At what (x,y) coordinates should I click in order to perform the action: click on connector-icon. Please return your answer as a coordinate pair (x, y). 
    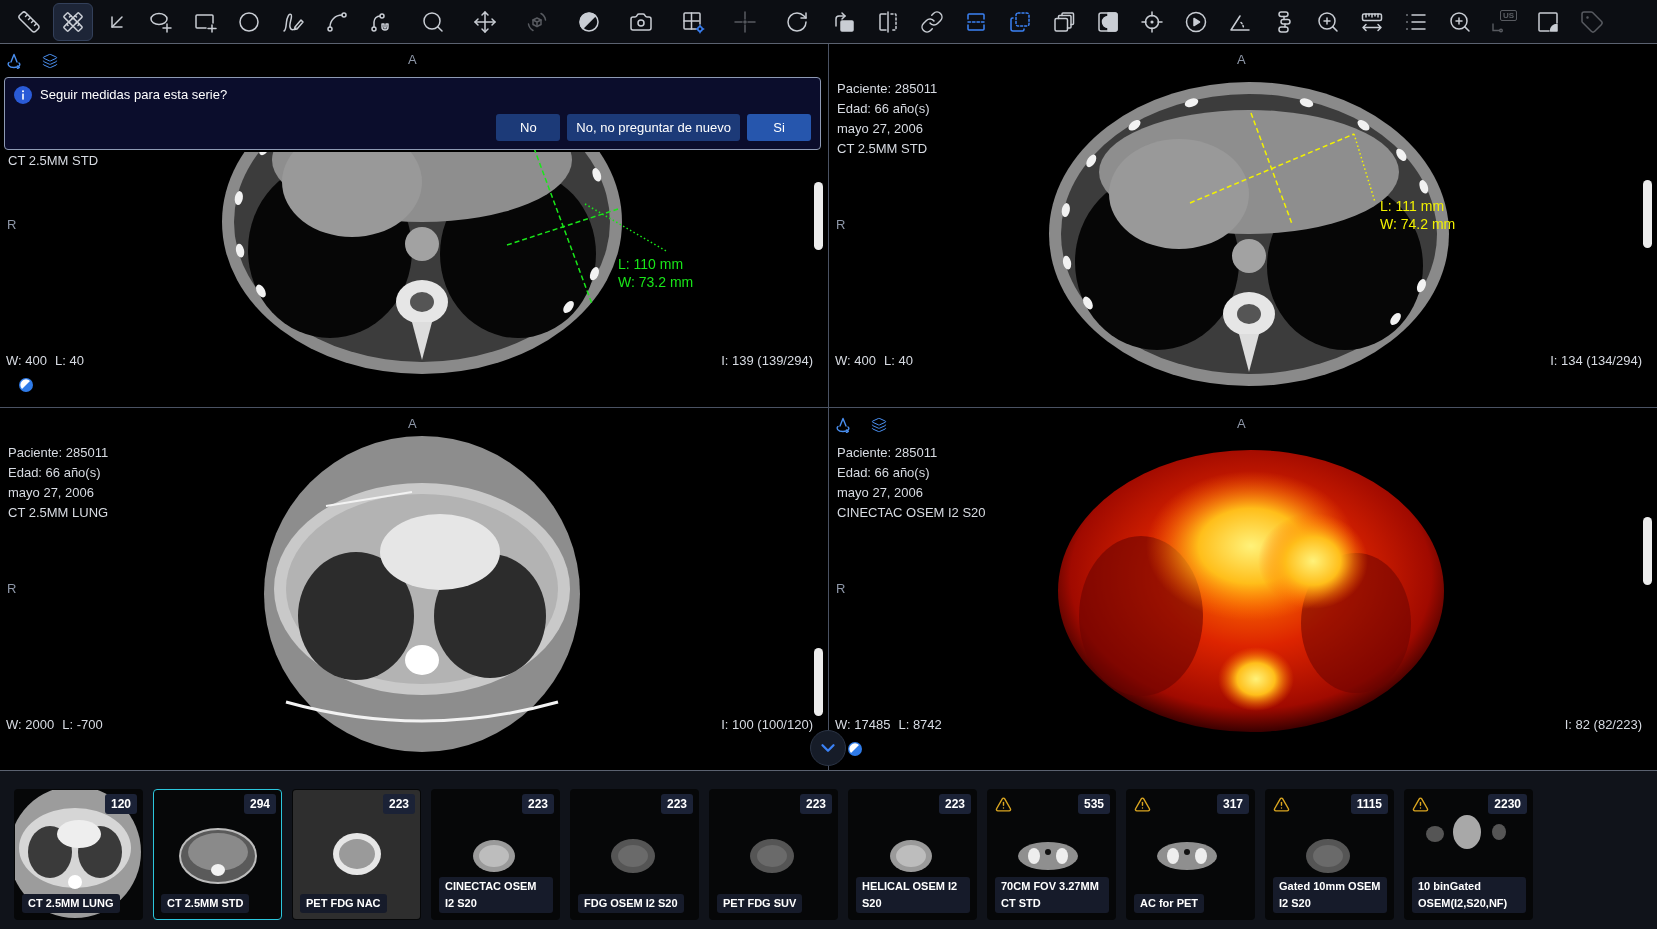
    Looking at the image, I should click on (1497, 28).